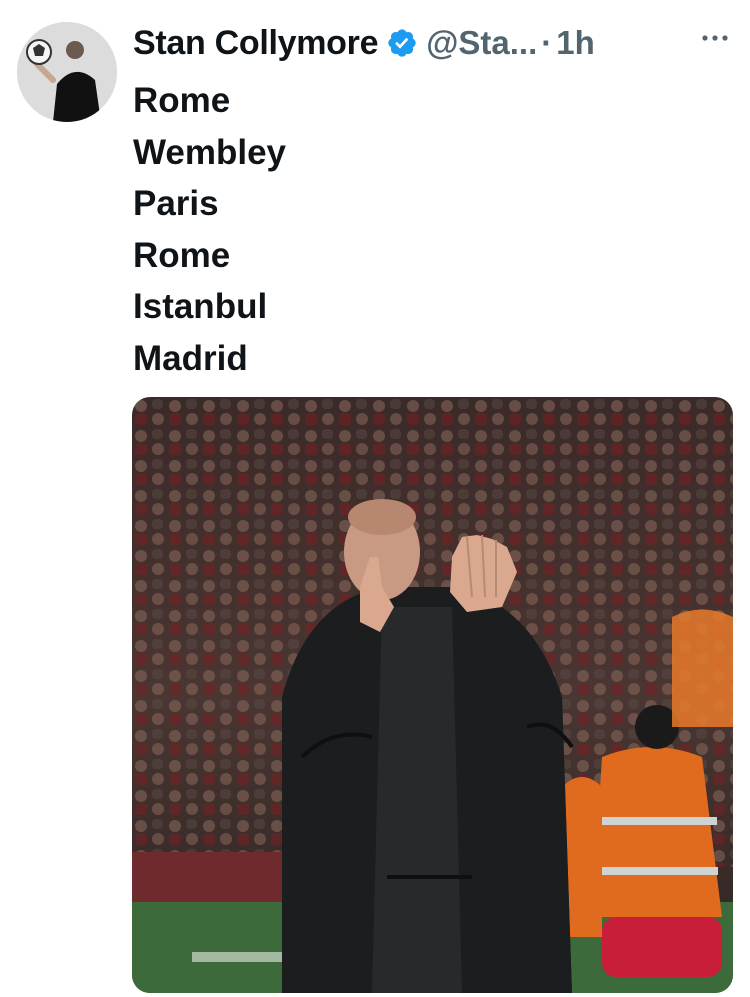 This screenshot has width=750, height=997. What do you see at coordinates (209, 229) in the screenshot?
I see `tweet-text: Rome Wembley Paris Rome Istanbul Madrid` at bounding box center [209, 229].